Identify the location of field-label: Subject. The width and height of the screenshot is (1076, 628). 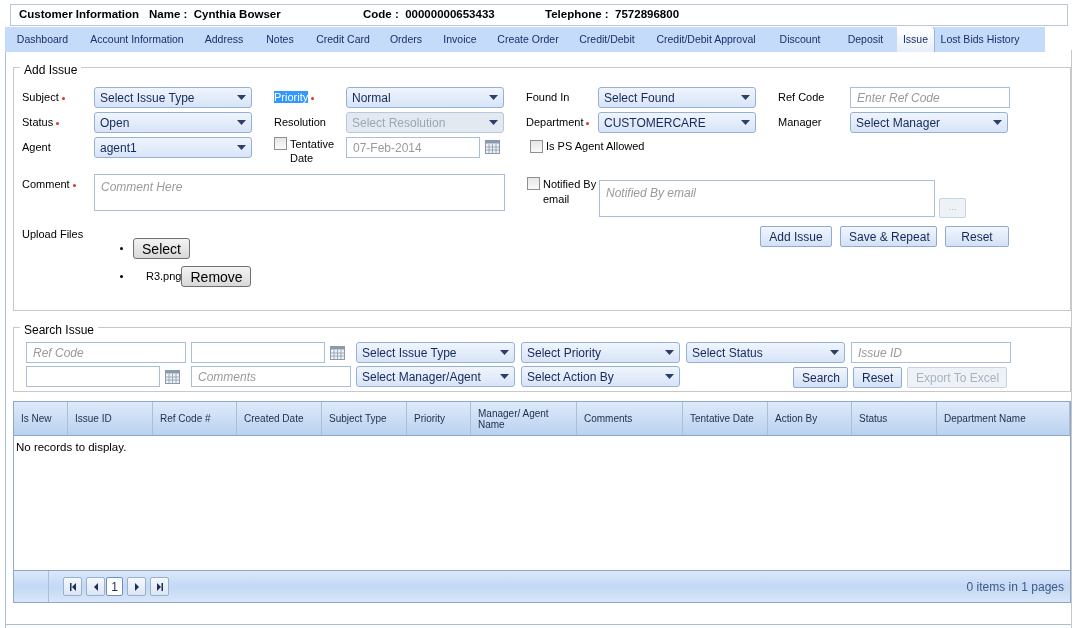
(40, 97).